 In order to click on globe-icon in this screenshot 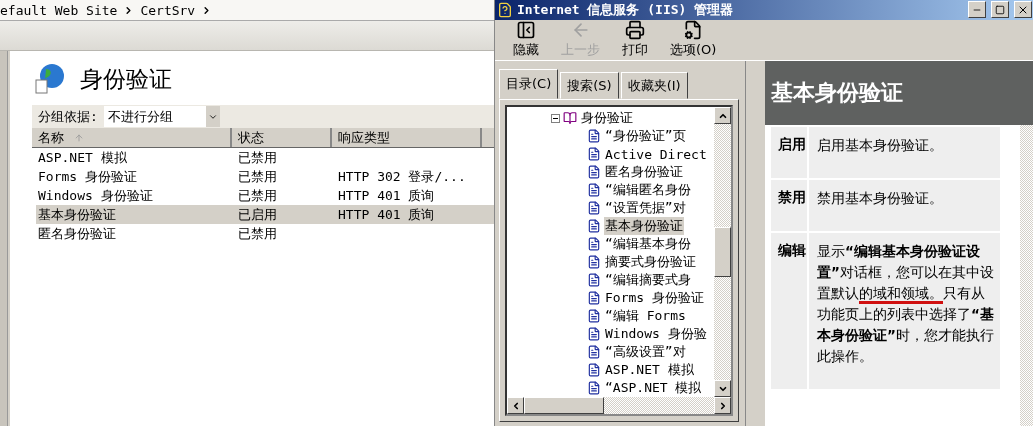, I will do `click(50, 79)`.